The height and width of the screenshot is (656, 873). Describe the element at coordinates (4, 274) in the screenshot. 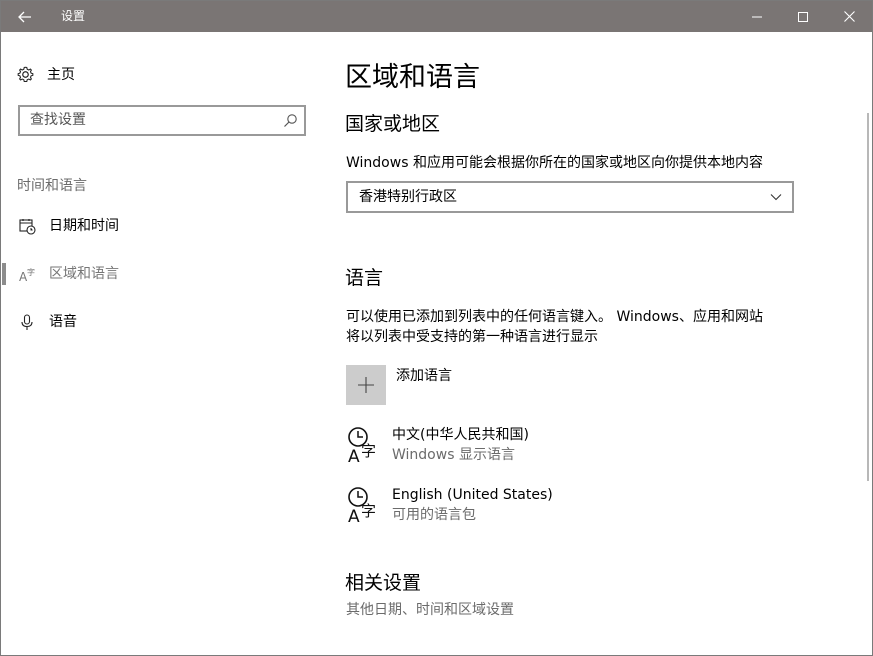

I see `selection-indicator` at that location.